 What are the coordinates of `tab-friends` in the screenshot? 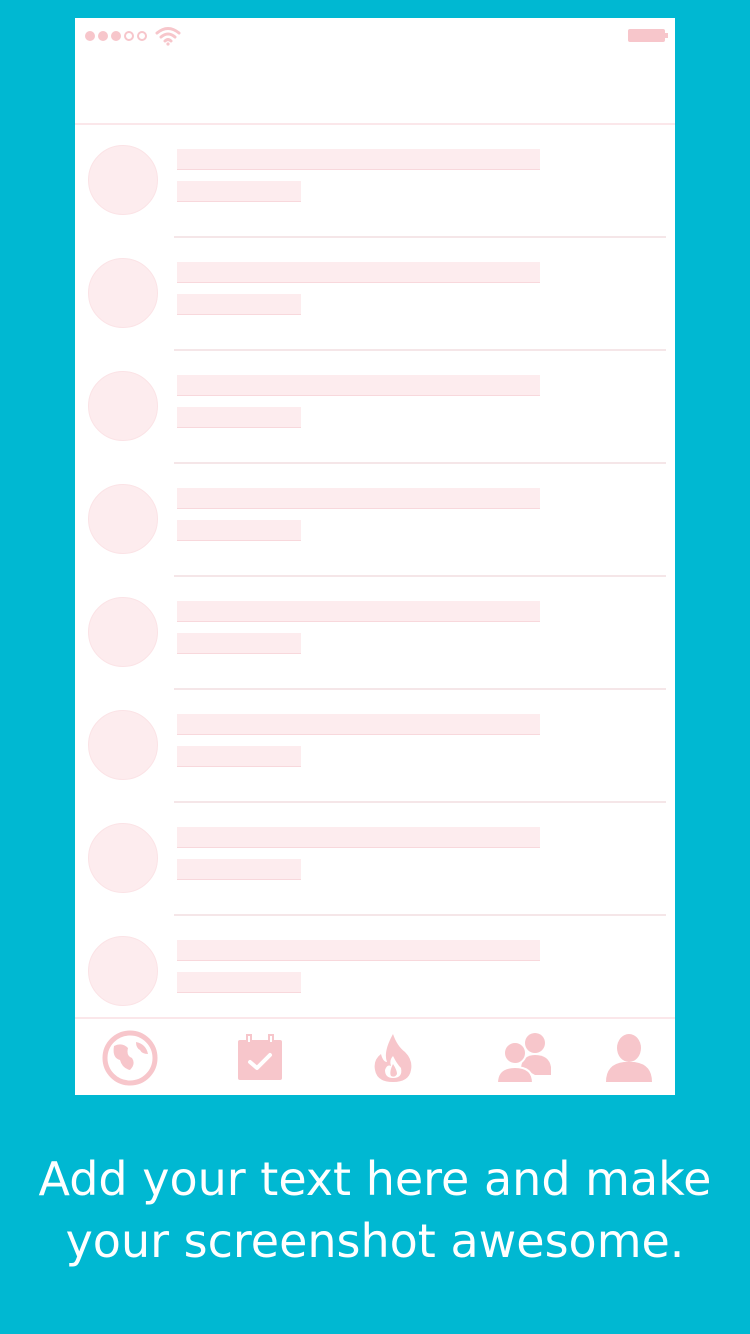 It's located at (524, 1058).